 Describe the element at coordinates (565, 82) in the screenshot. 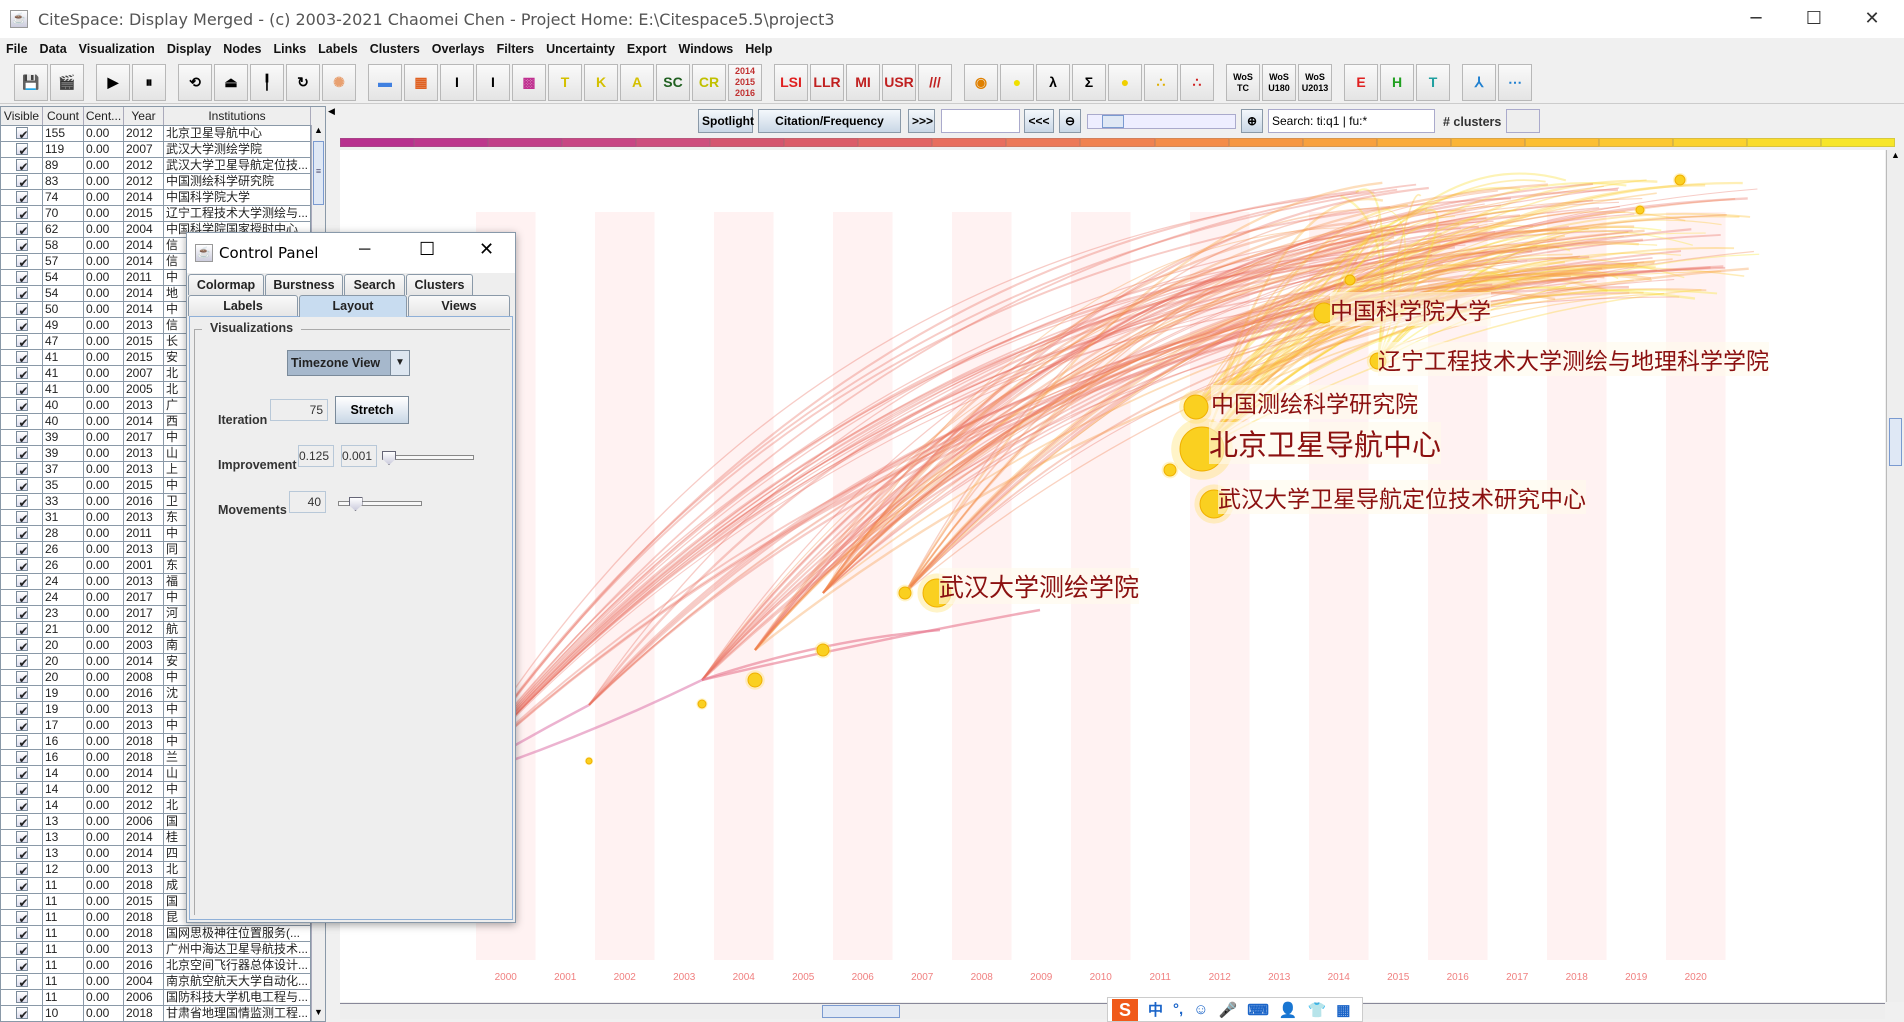

I see `triangle-t-icon: T` at that location.